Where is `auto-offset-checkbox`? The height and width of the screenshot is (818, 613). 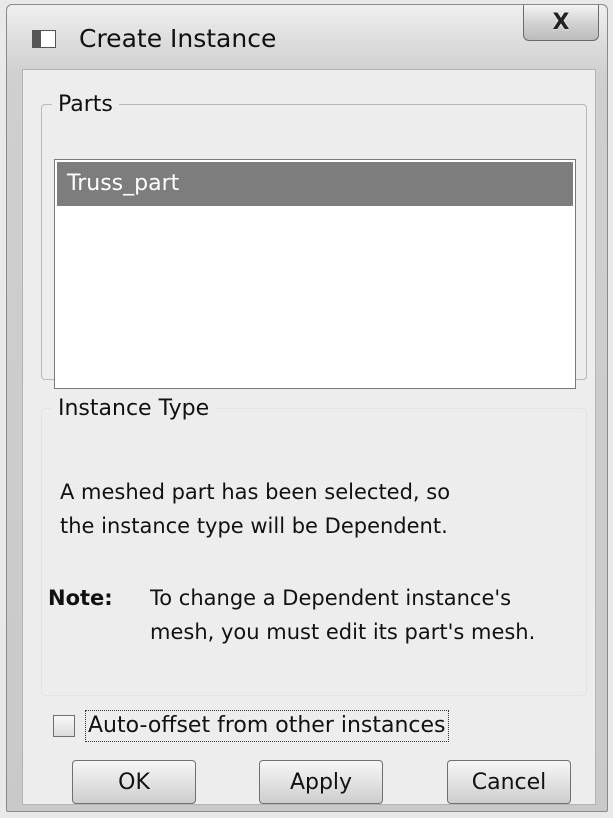
auto-offset-checkbox is located at coordinates (64, 726).